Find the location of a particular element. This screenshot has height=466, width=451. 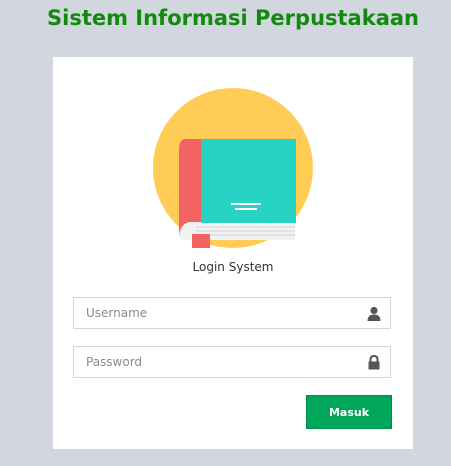

username-field-group is located at coordinates (232, 313).